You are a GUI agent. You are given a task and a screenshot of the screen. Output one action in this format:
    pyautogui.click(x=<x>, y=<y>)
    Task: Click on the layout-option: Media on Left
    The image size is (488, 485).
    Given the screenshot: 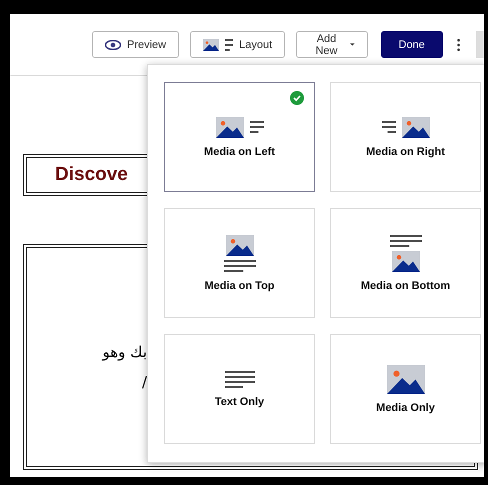 What is the action you would take?
    pyautogui.click(x=239, y=137)
    